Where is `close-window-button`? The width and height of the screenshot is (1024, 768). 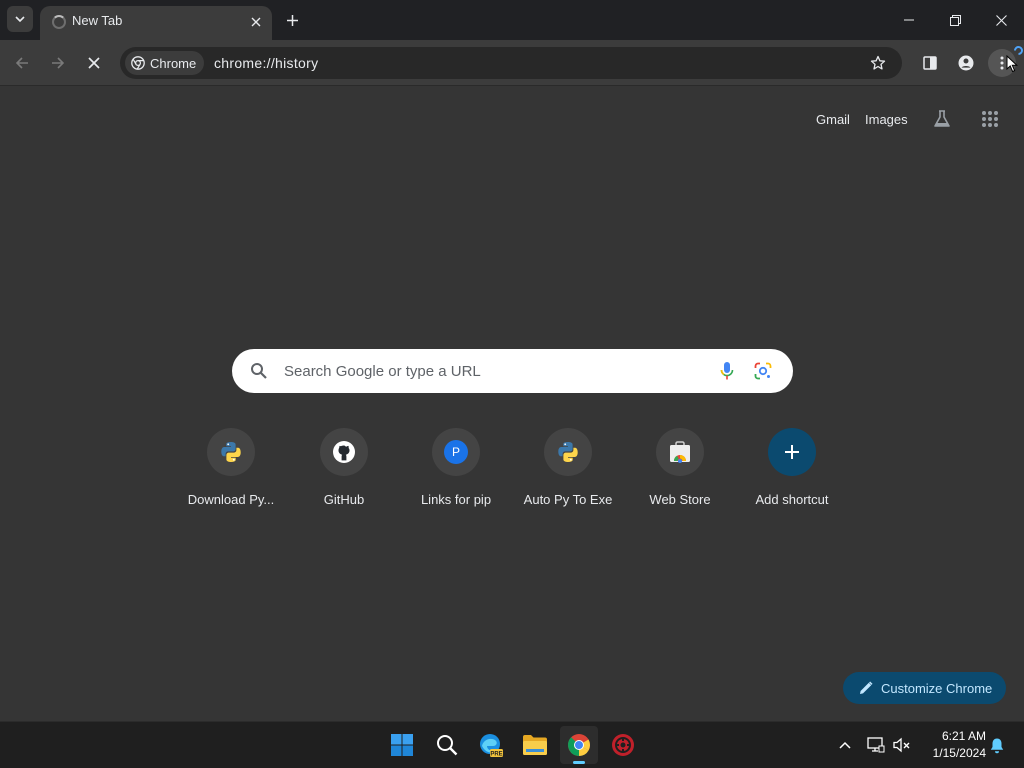 close-window-button is located at coordinates (1001, 20).